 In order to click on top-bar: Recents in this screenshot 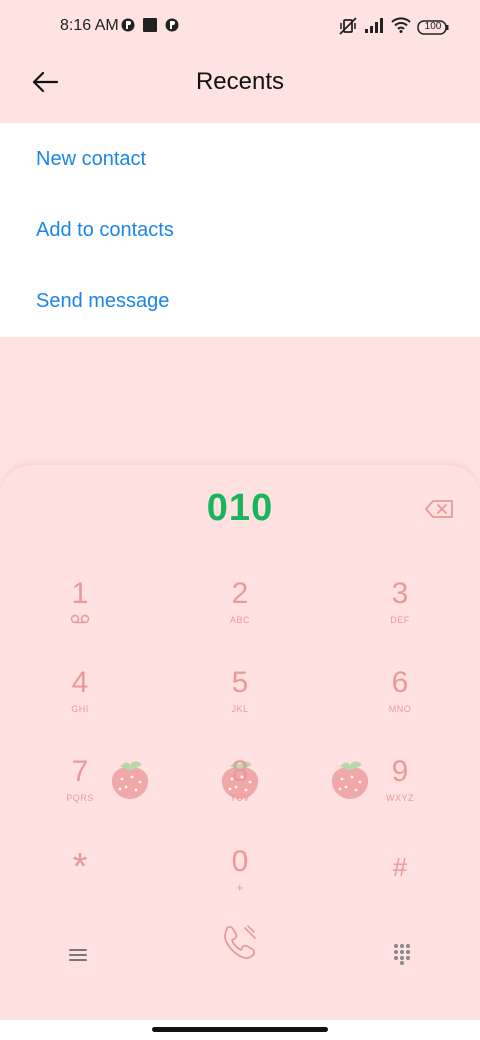, I will do `click(240, 89)`.